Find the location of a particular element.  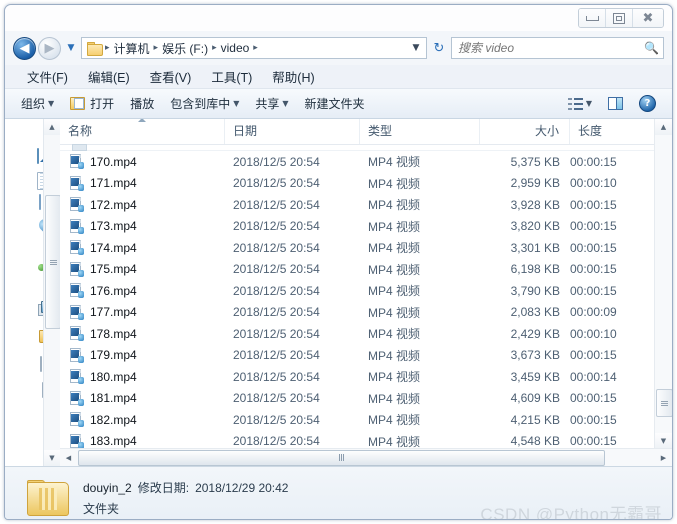

breadcrumb-item-video: video is located at coordinates (235, 48).